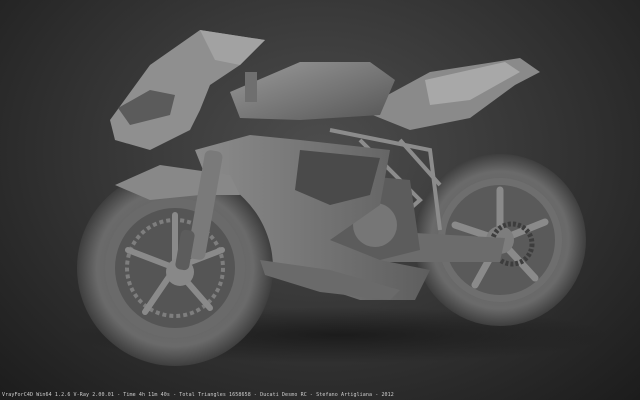  What do you see at coordinates (251, 87) in the screenshot?
I see `mirror` at bounding box center [251, 87].